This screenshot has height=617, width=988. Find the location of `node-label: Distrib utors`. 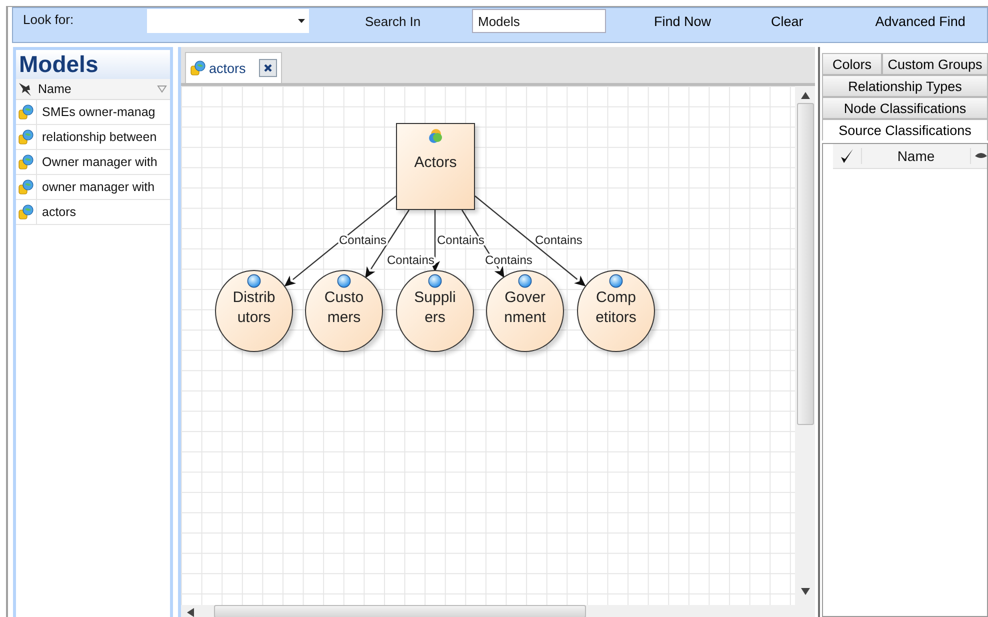

node-label: Distrib utors is located at coordinates (254, 308).